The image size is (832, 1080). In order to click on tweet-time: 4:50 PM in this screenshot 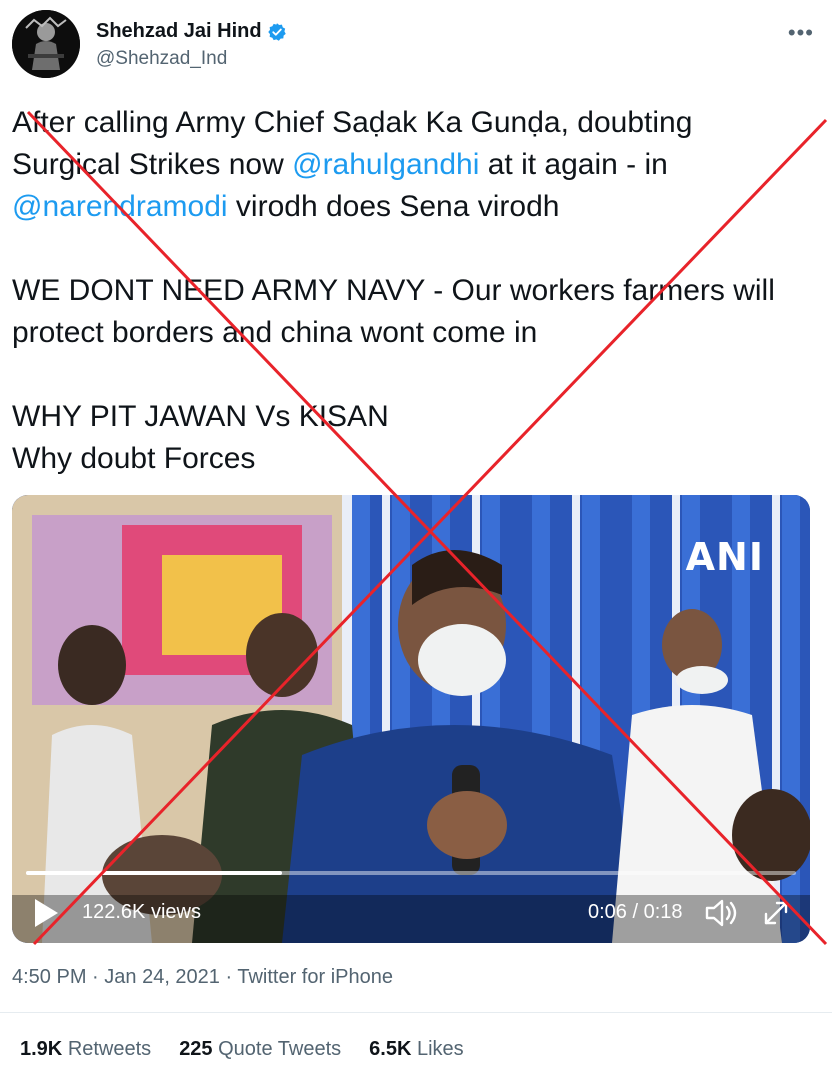, I will do `click(49, 977)`.